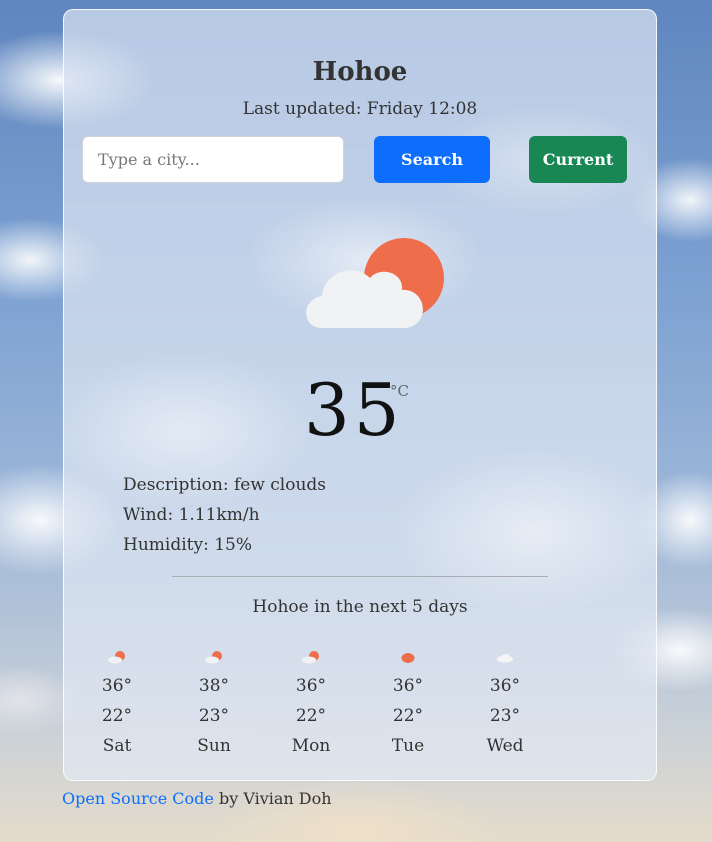  Describe the element at coordinates (408, 746) in the screenshot. I see `forecast-day-label: Tue` at that location.